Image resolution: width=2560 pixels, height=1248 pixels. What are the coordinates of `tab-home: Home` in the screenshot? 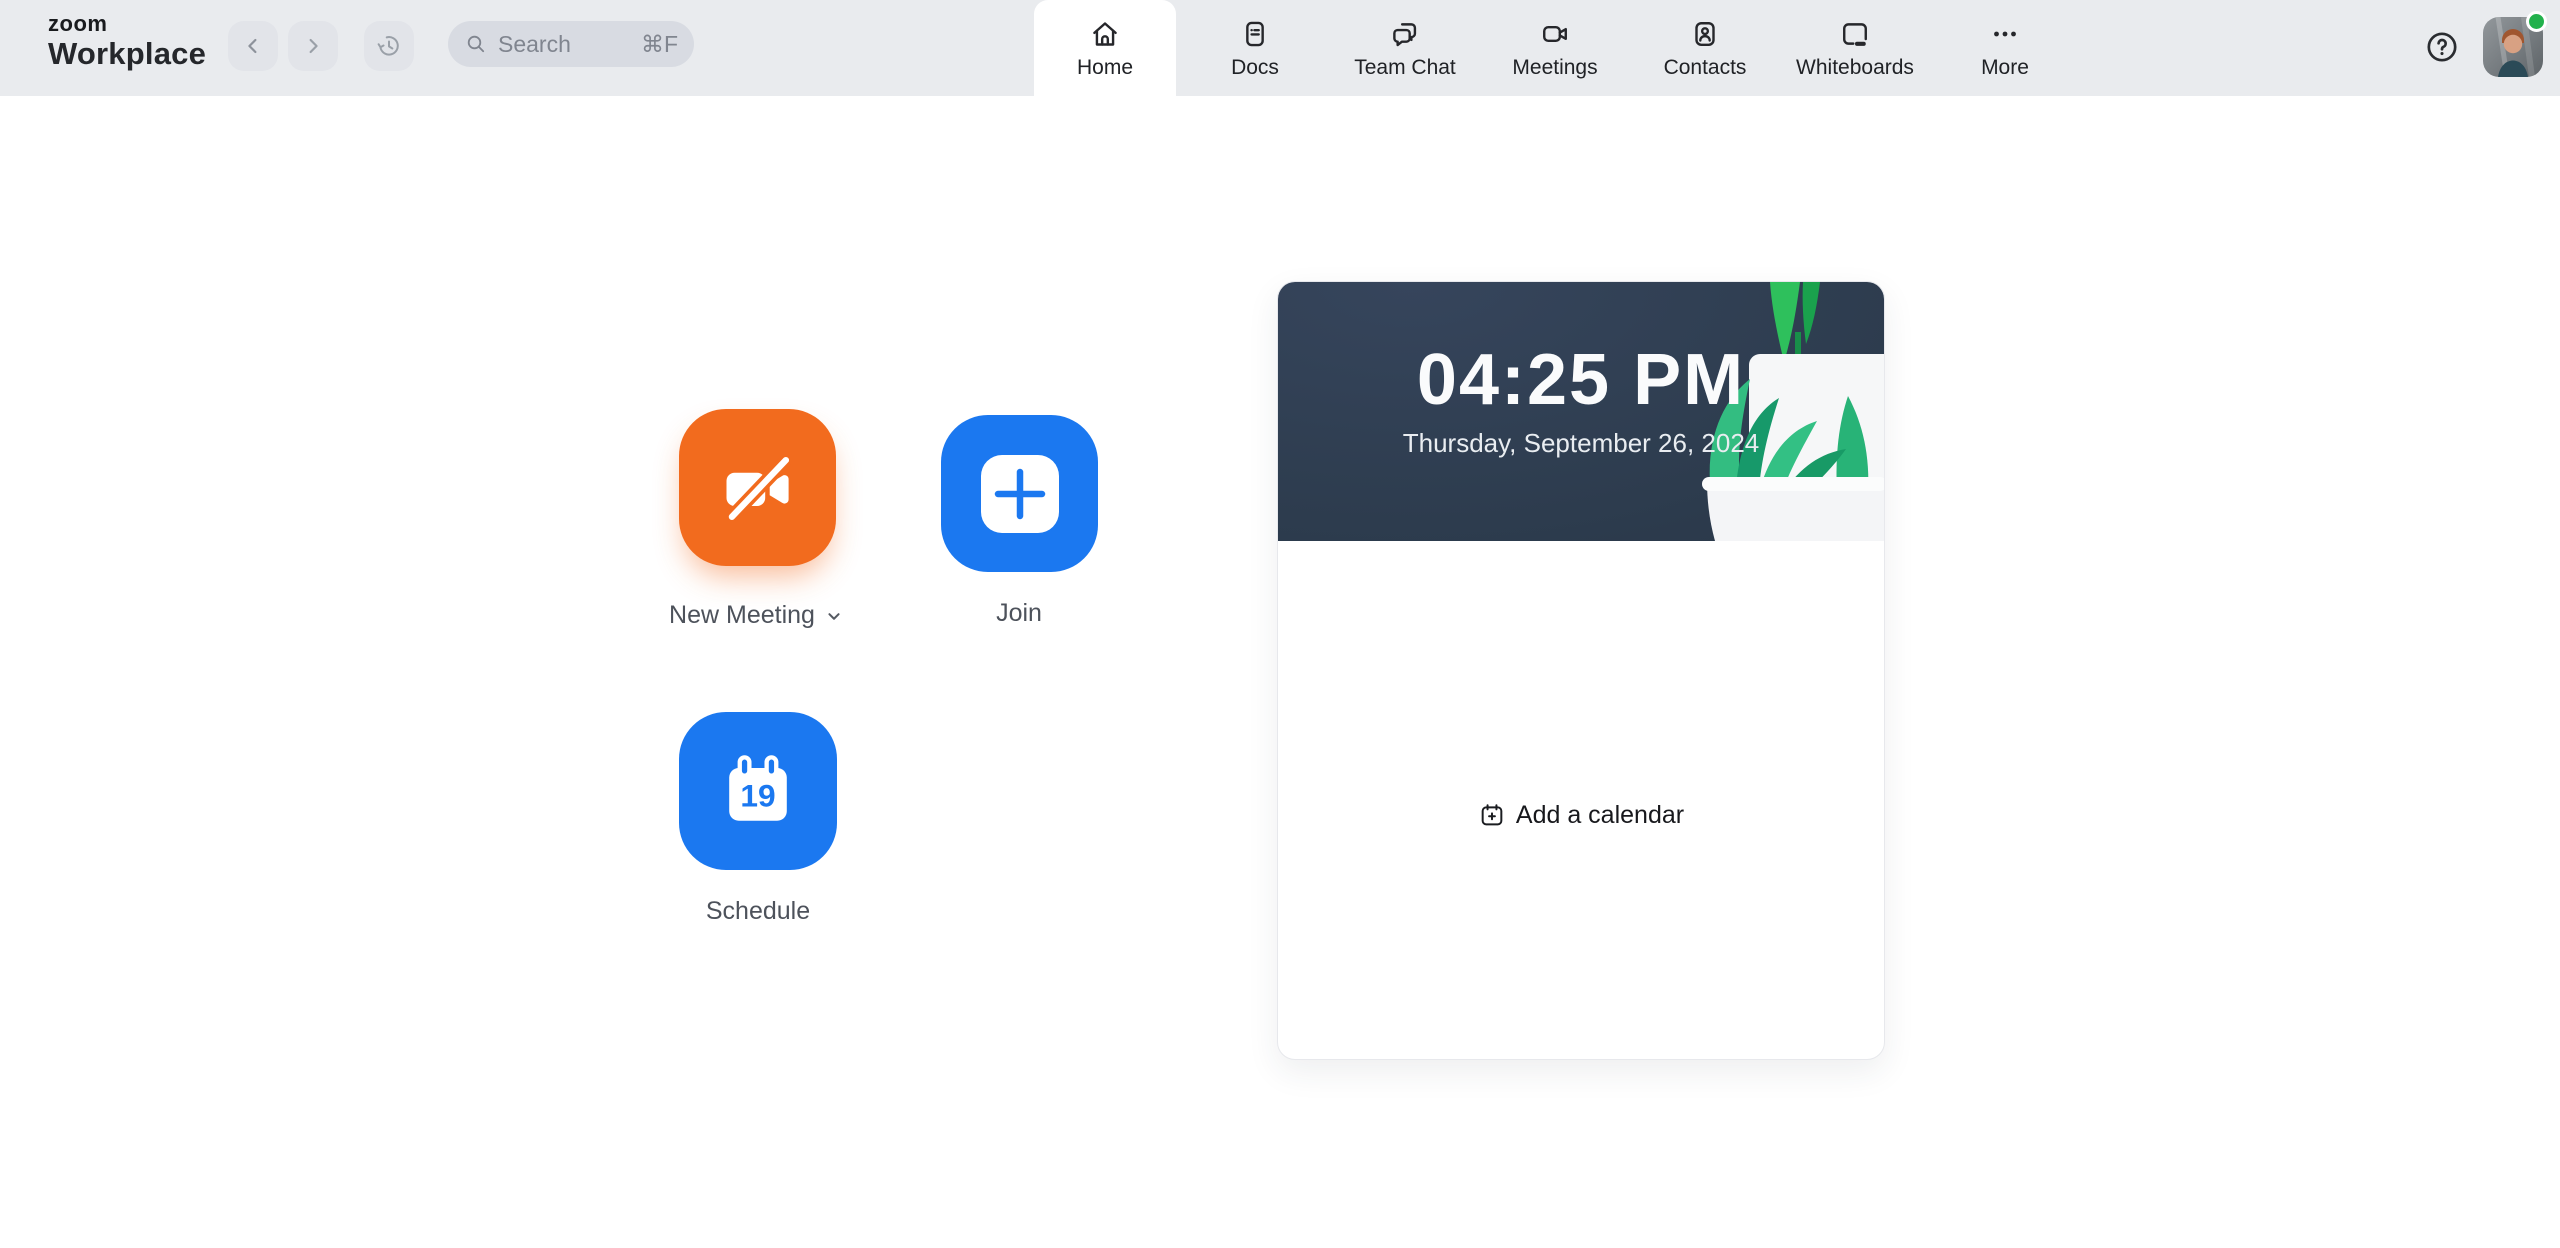 It's located at (1105, 48).